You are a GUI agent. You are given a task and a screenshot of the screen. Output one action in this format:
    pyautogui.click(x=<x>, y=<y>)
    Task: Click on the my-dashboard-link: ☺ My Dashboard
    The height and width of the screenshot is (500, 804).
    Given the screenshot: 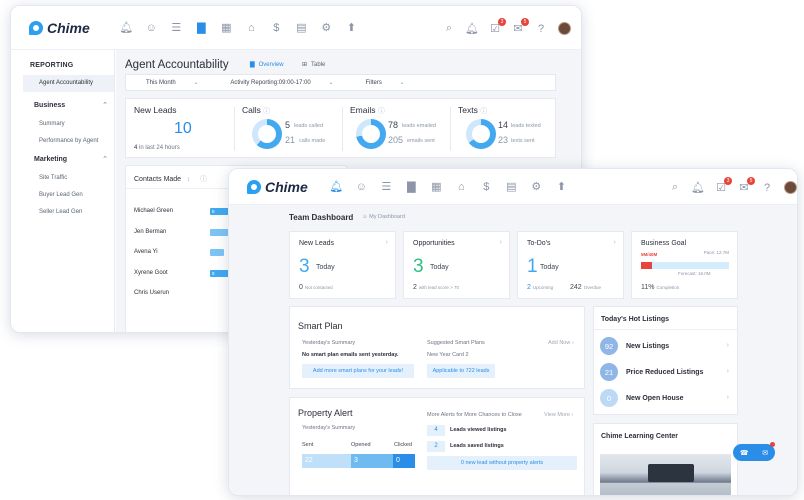 What is the action you would take?
    pyautogui.click(x=383, y=217)
    